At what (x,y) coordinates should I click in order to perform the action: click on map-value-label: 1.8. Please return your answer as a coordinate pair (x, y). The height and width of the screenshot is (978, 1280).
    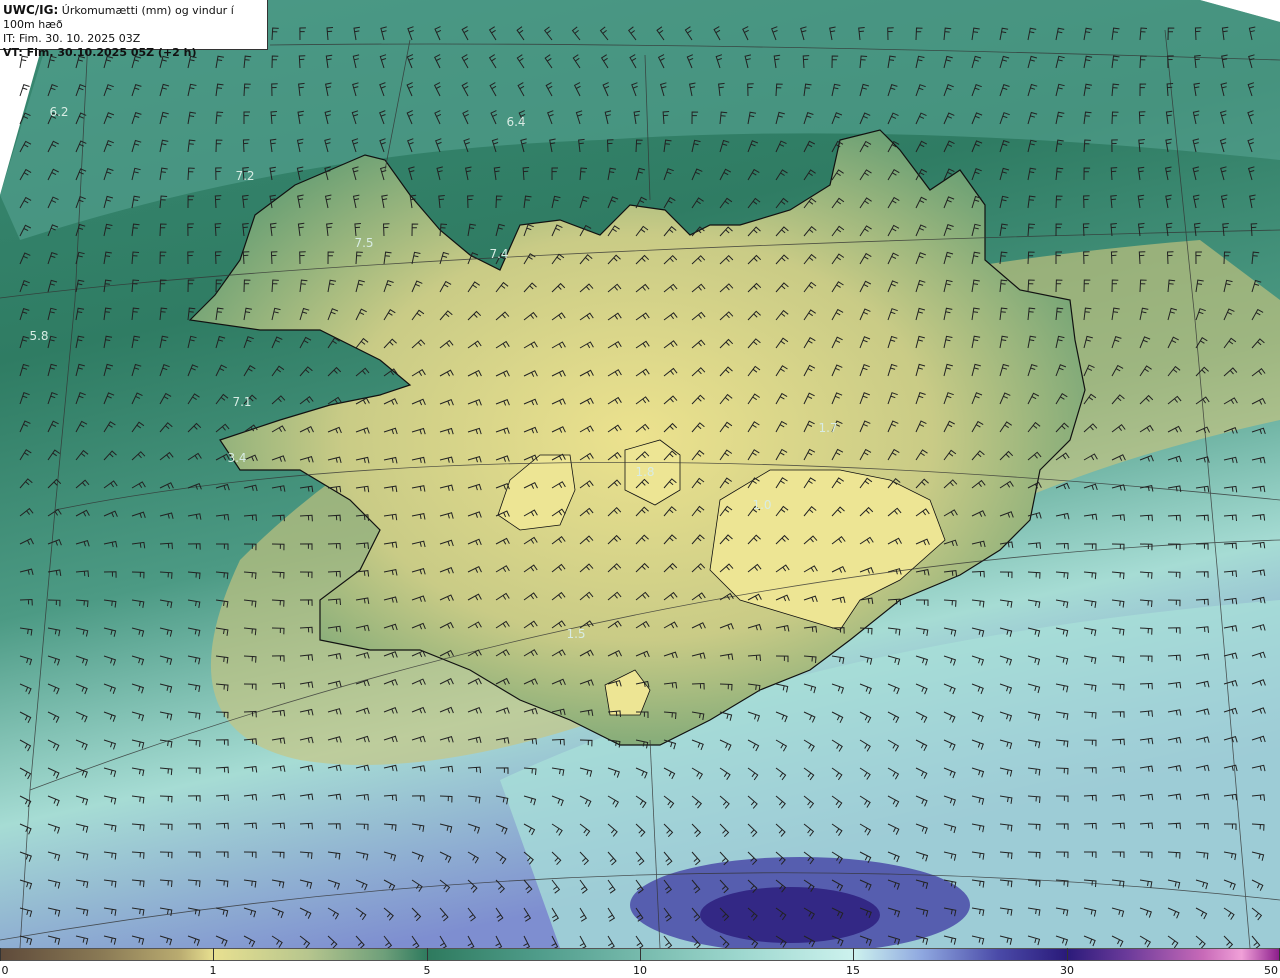
    Looking at the image, I should click on (645, 472).